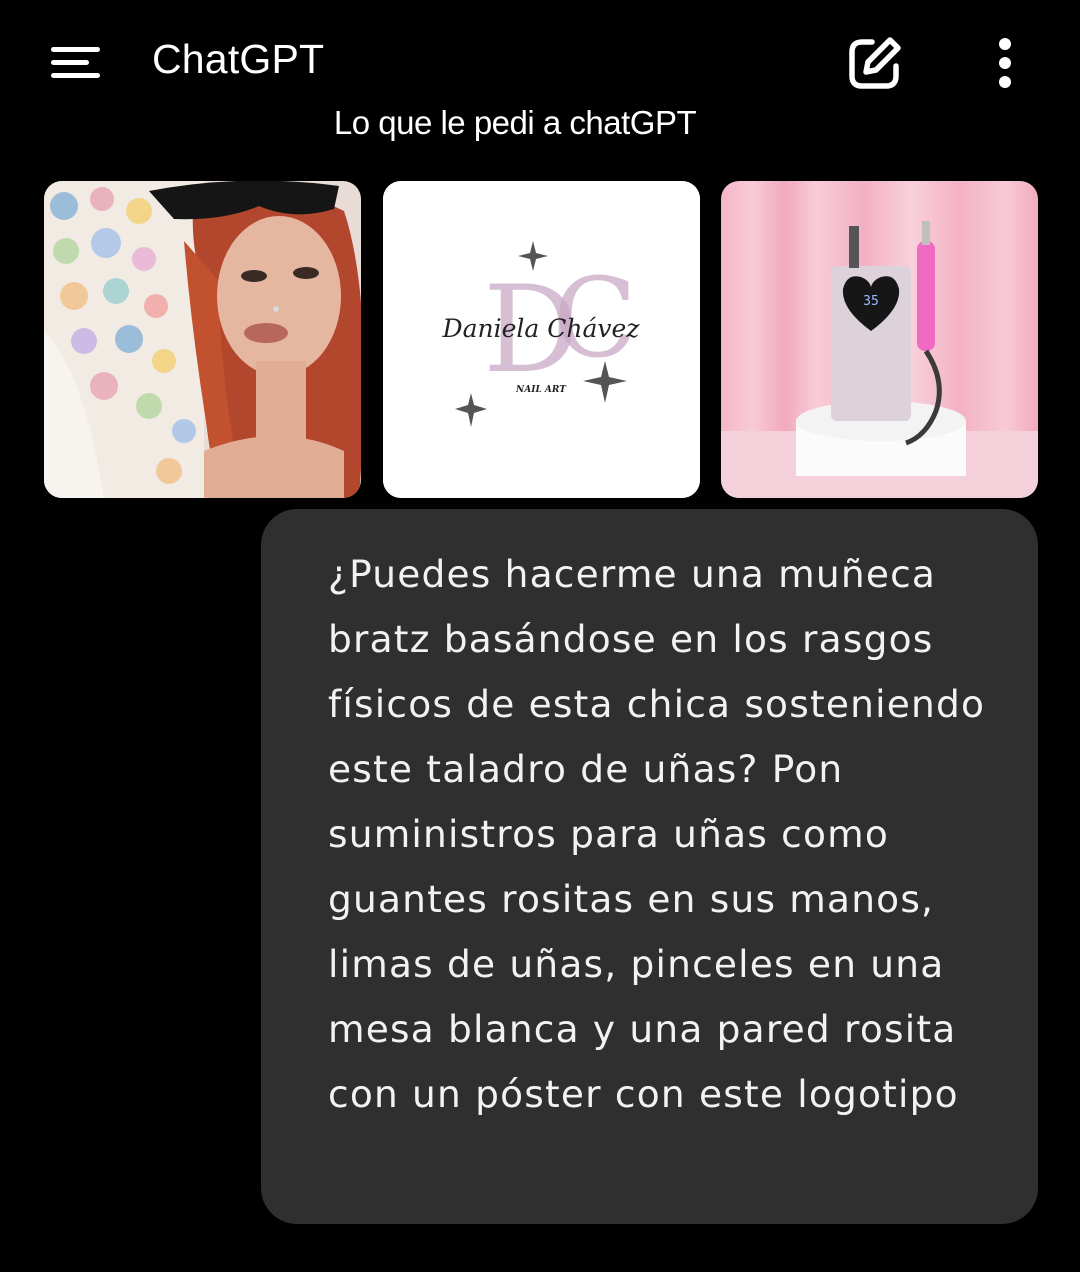 This screenshot has width=1080, height=1272. I want to click on menu-button, so click(76, 62).